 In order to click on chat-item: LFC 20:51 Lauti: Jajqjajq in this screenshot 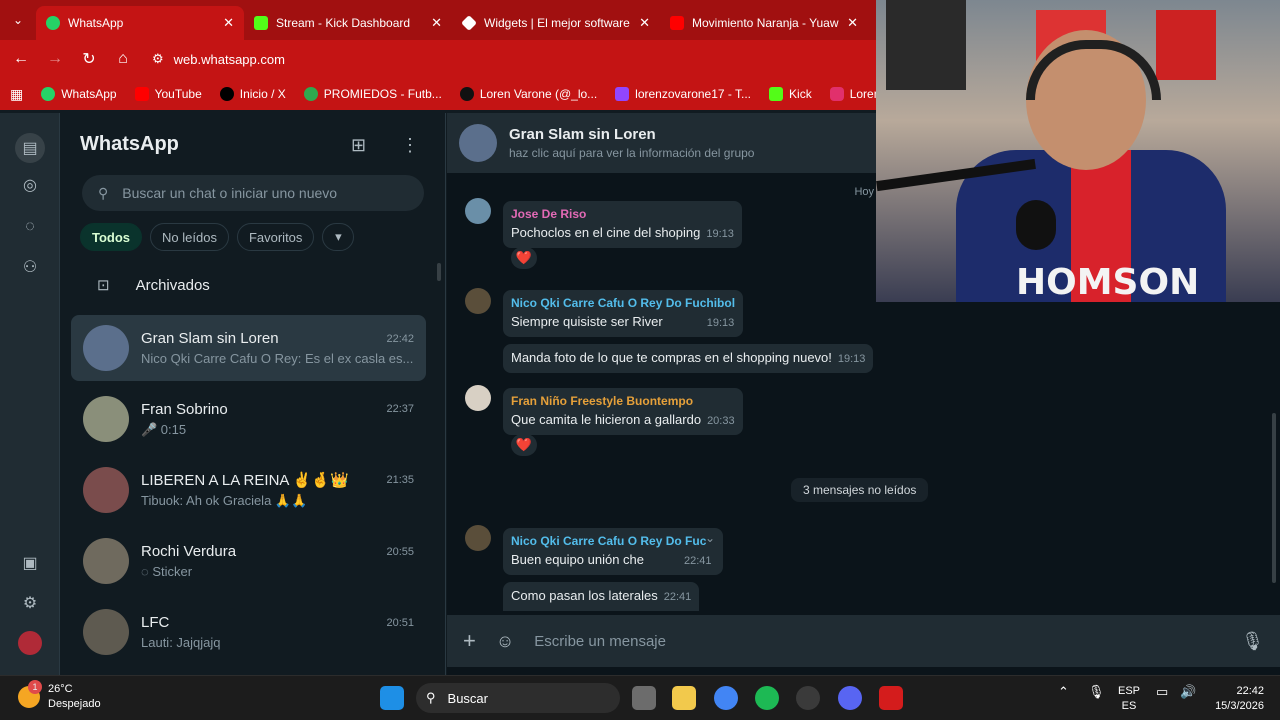, I will do `click(248, 632)`.